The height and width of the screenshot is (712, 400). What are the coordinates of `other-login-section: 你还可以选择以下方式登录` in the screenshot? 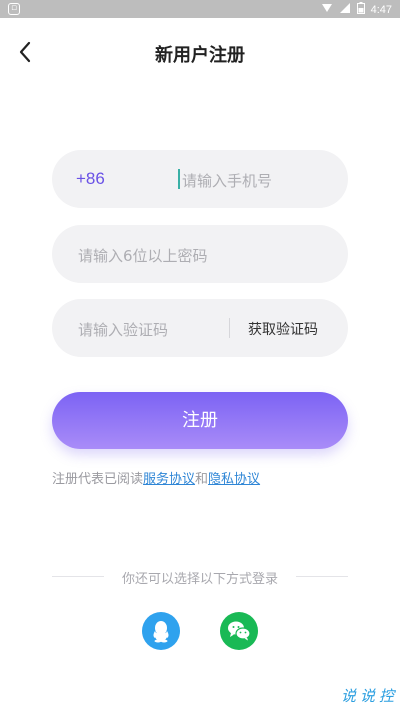 It's located at (200, 577).